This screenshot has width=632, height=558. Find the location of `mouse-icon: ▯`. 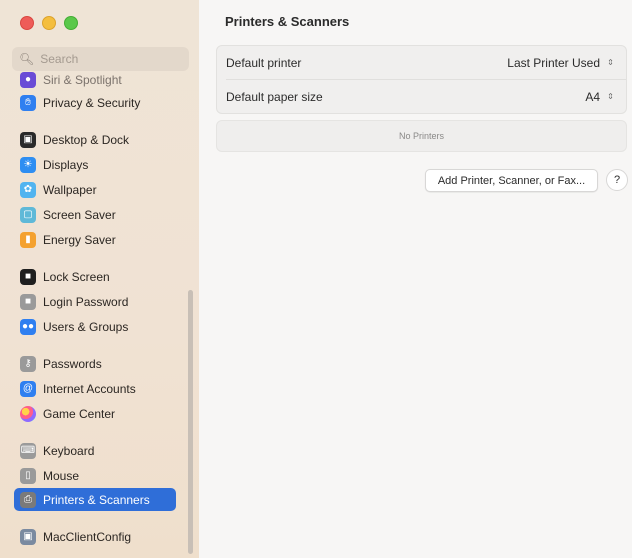

mouse-icon: ▯ is located at coordinates (28, 475).